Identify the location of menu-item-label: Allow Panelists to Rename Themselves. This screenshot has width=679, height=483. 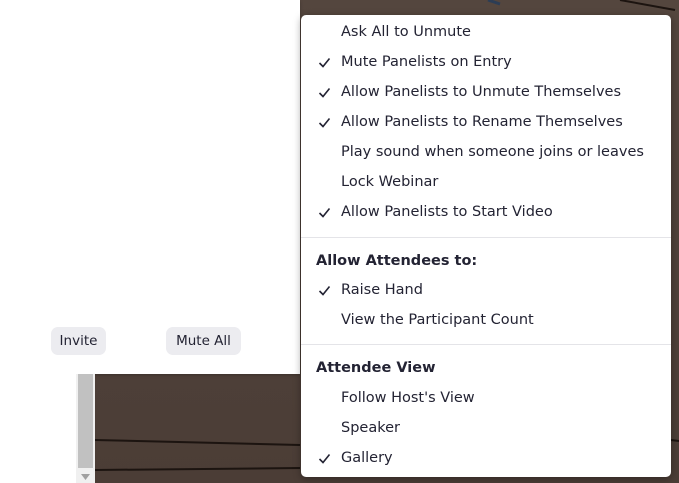
(482, 122).